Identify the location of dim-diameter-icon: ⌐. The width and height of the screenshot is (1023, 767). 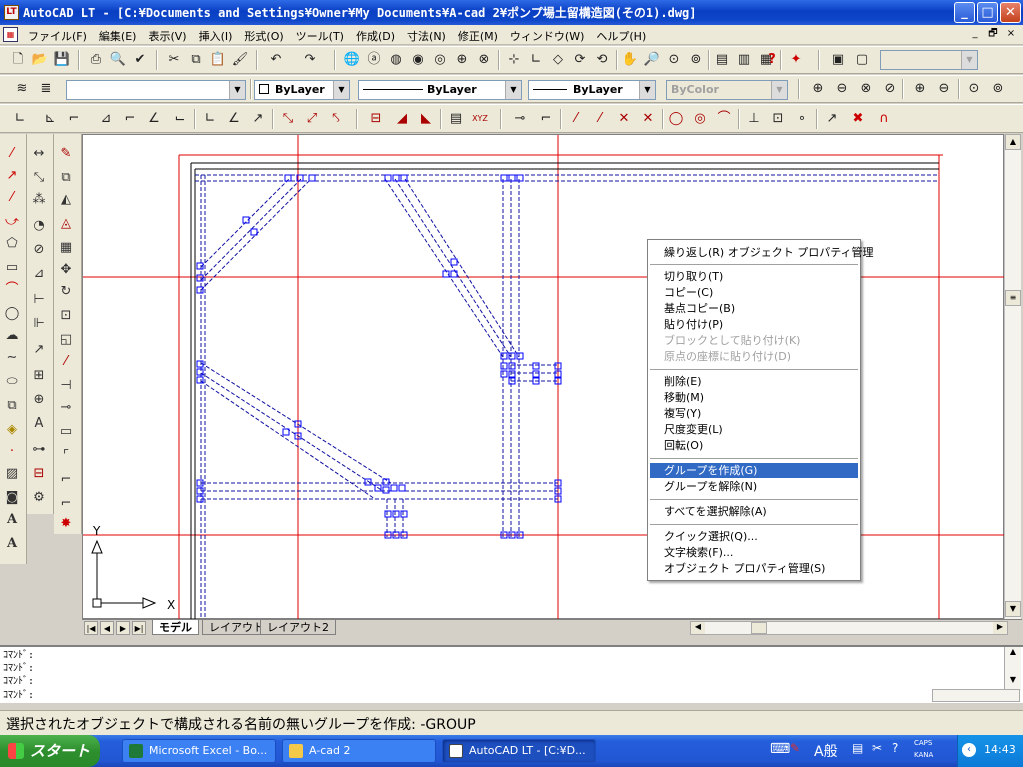
(130, 119).